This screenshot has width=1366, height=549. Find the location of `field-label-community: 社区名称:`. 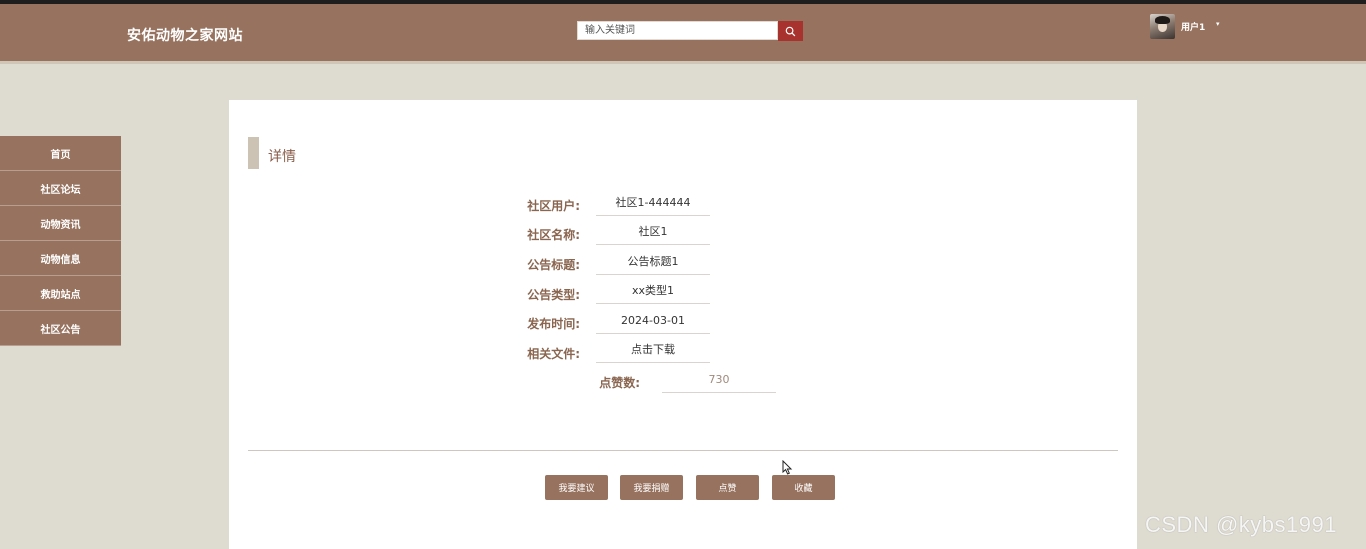

field-label-community: 社区名称: is located at coordinates (553, 235).